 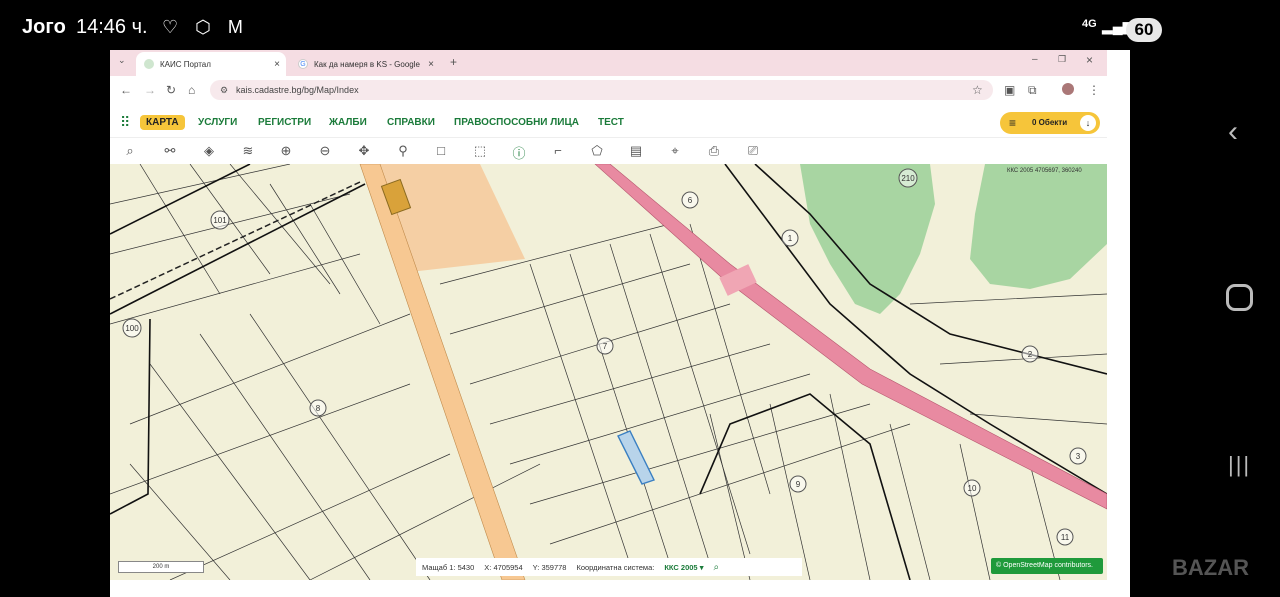 I want to click on parcel-label: 6, so click(x=690, y=200).